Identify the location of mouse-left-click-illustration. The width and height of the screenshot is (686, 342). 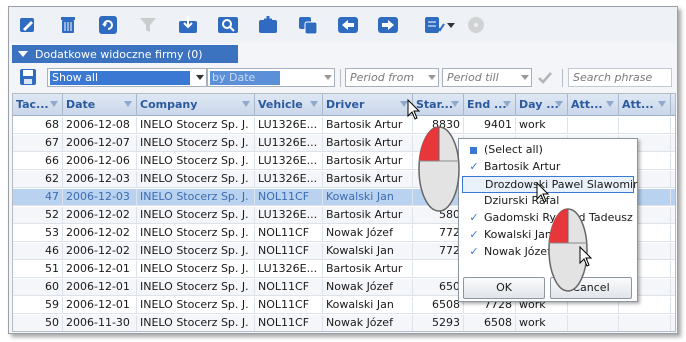
(439, 169).